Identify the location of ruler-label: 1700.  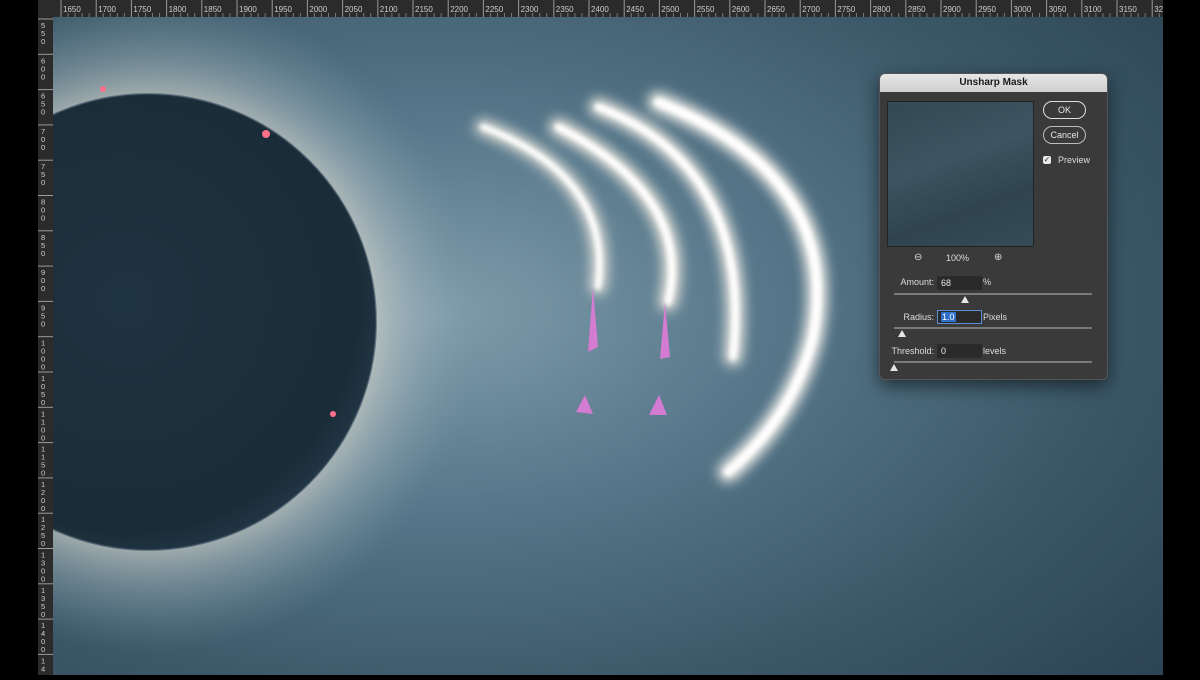
(107, 9).